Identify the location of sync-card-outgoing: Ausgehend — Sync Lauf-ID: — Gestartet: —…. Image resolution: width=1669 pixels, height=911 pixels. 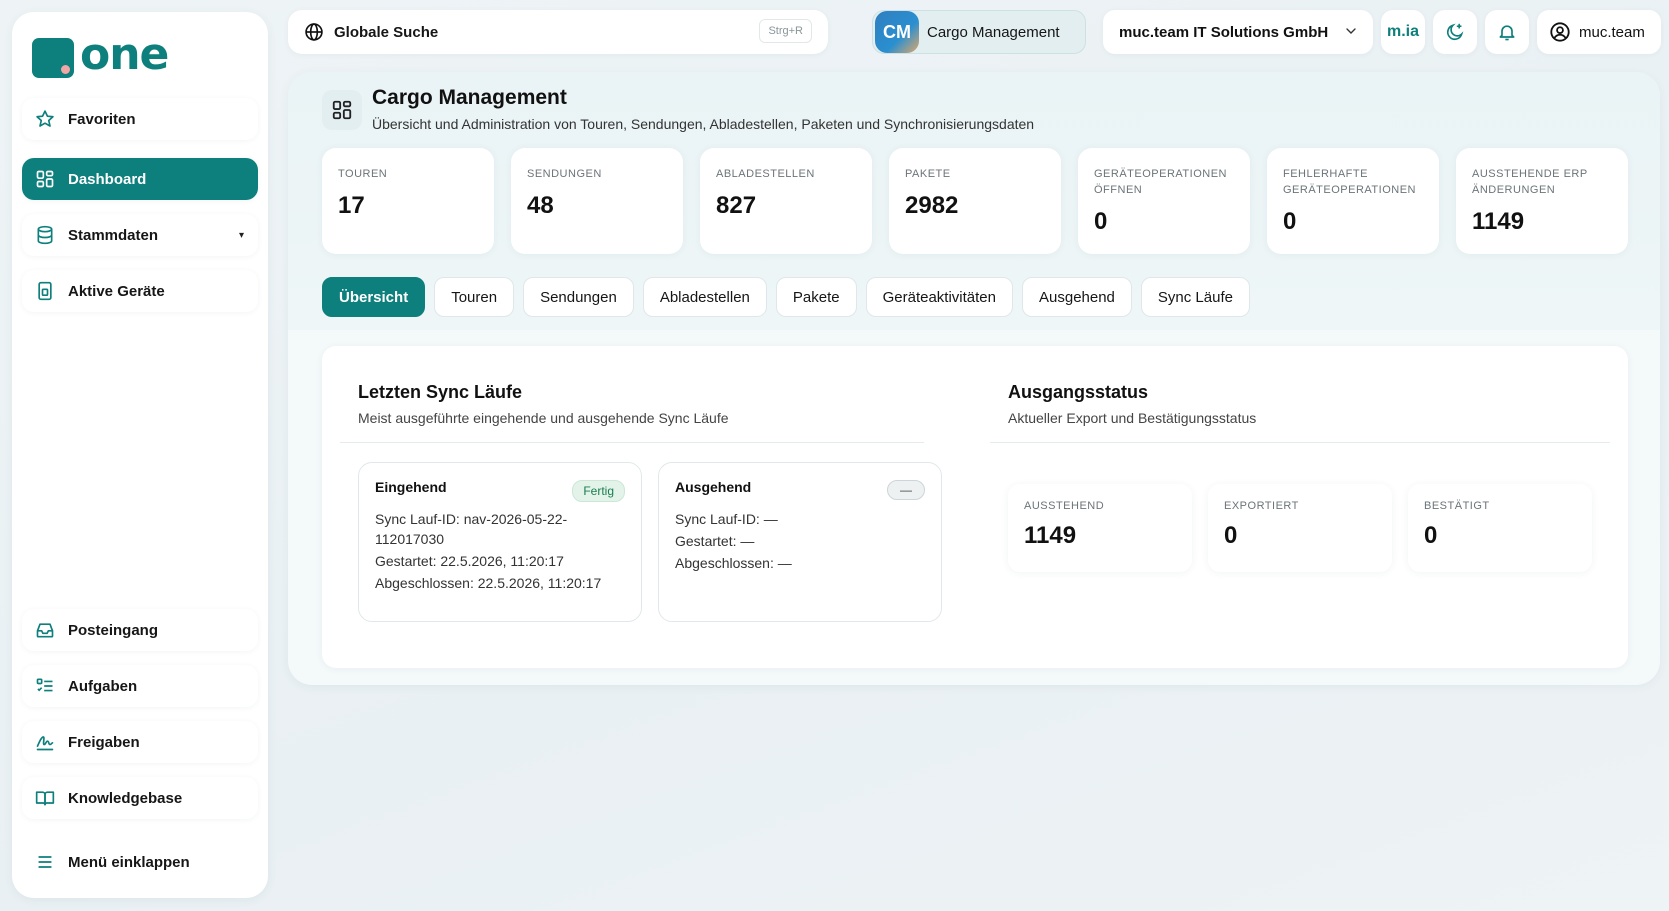
(800, 542).